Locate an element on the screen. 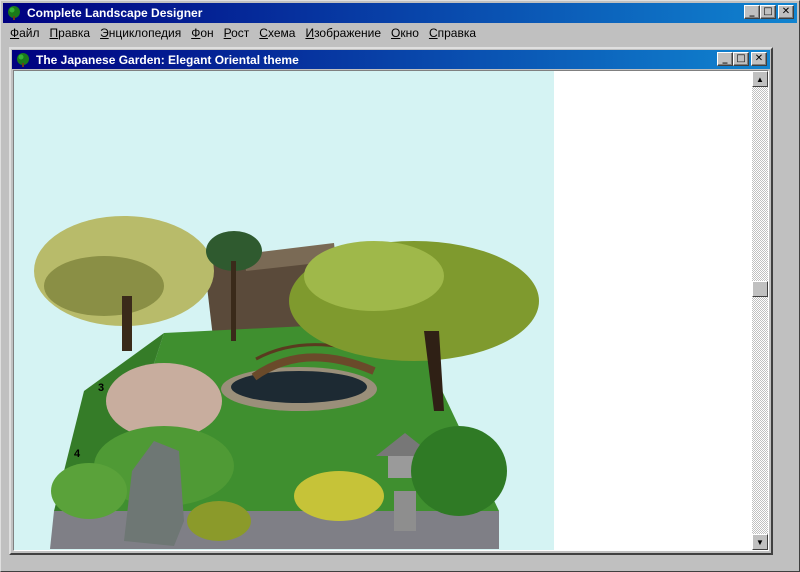 The image size is (800, 572). vertical-scrollbar: ▲ ▼ is located at coordinates (760, 310).